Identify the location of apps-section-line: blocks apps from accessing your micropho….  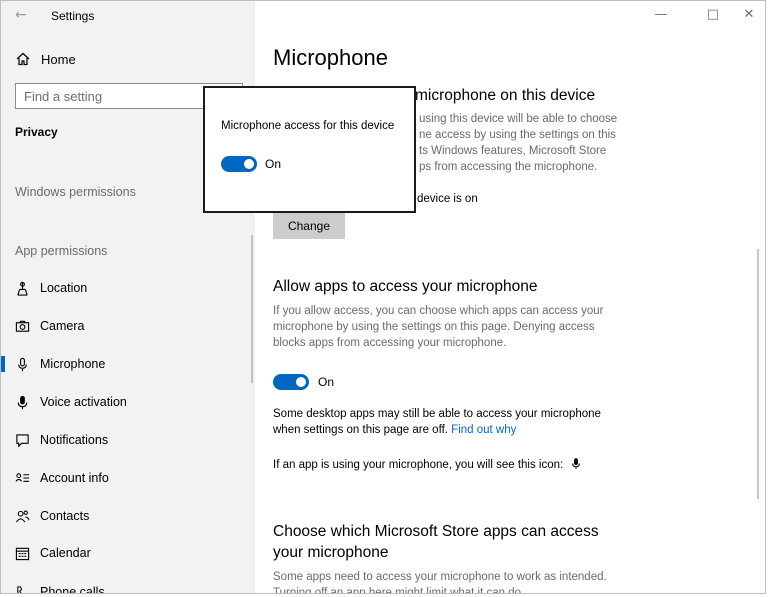
(390, 343).